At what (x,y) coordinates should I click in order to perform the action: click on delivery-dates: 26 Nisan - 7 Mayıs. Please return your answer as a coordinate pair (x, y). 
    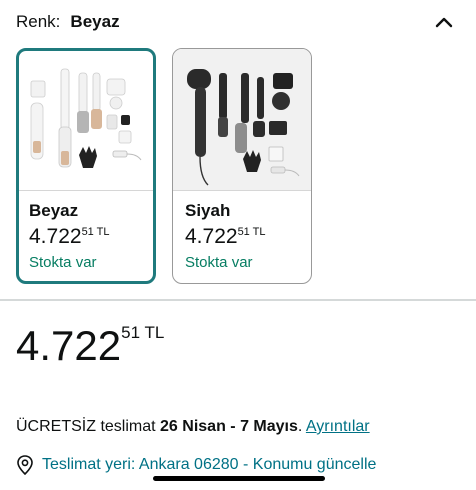
    Looking at the image, I should click on (229, 426).